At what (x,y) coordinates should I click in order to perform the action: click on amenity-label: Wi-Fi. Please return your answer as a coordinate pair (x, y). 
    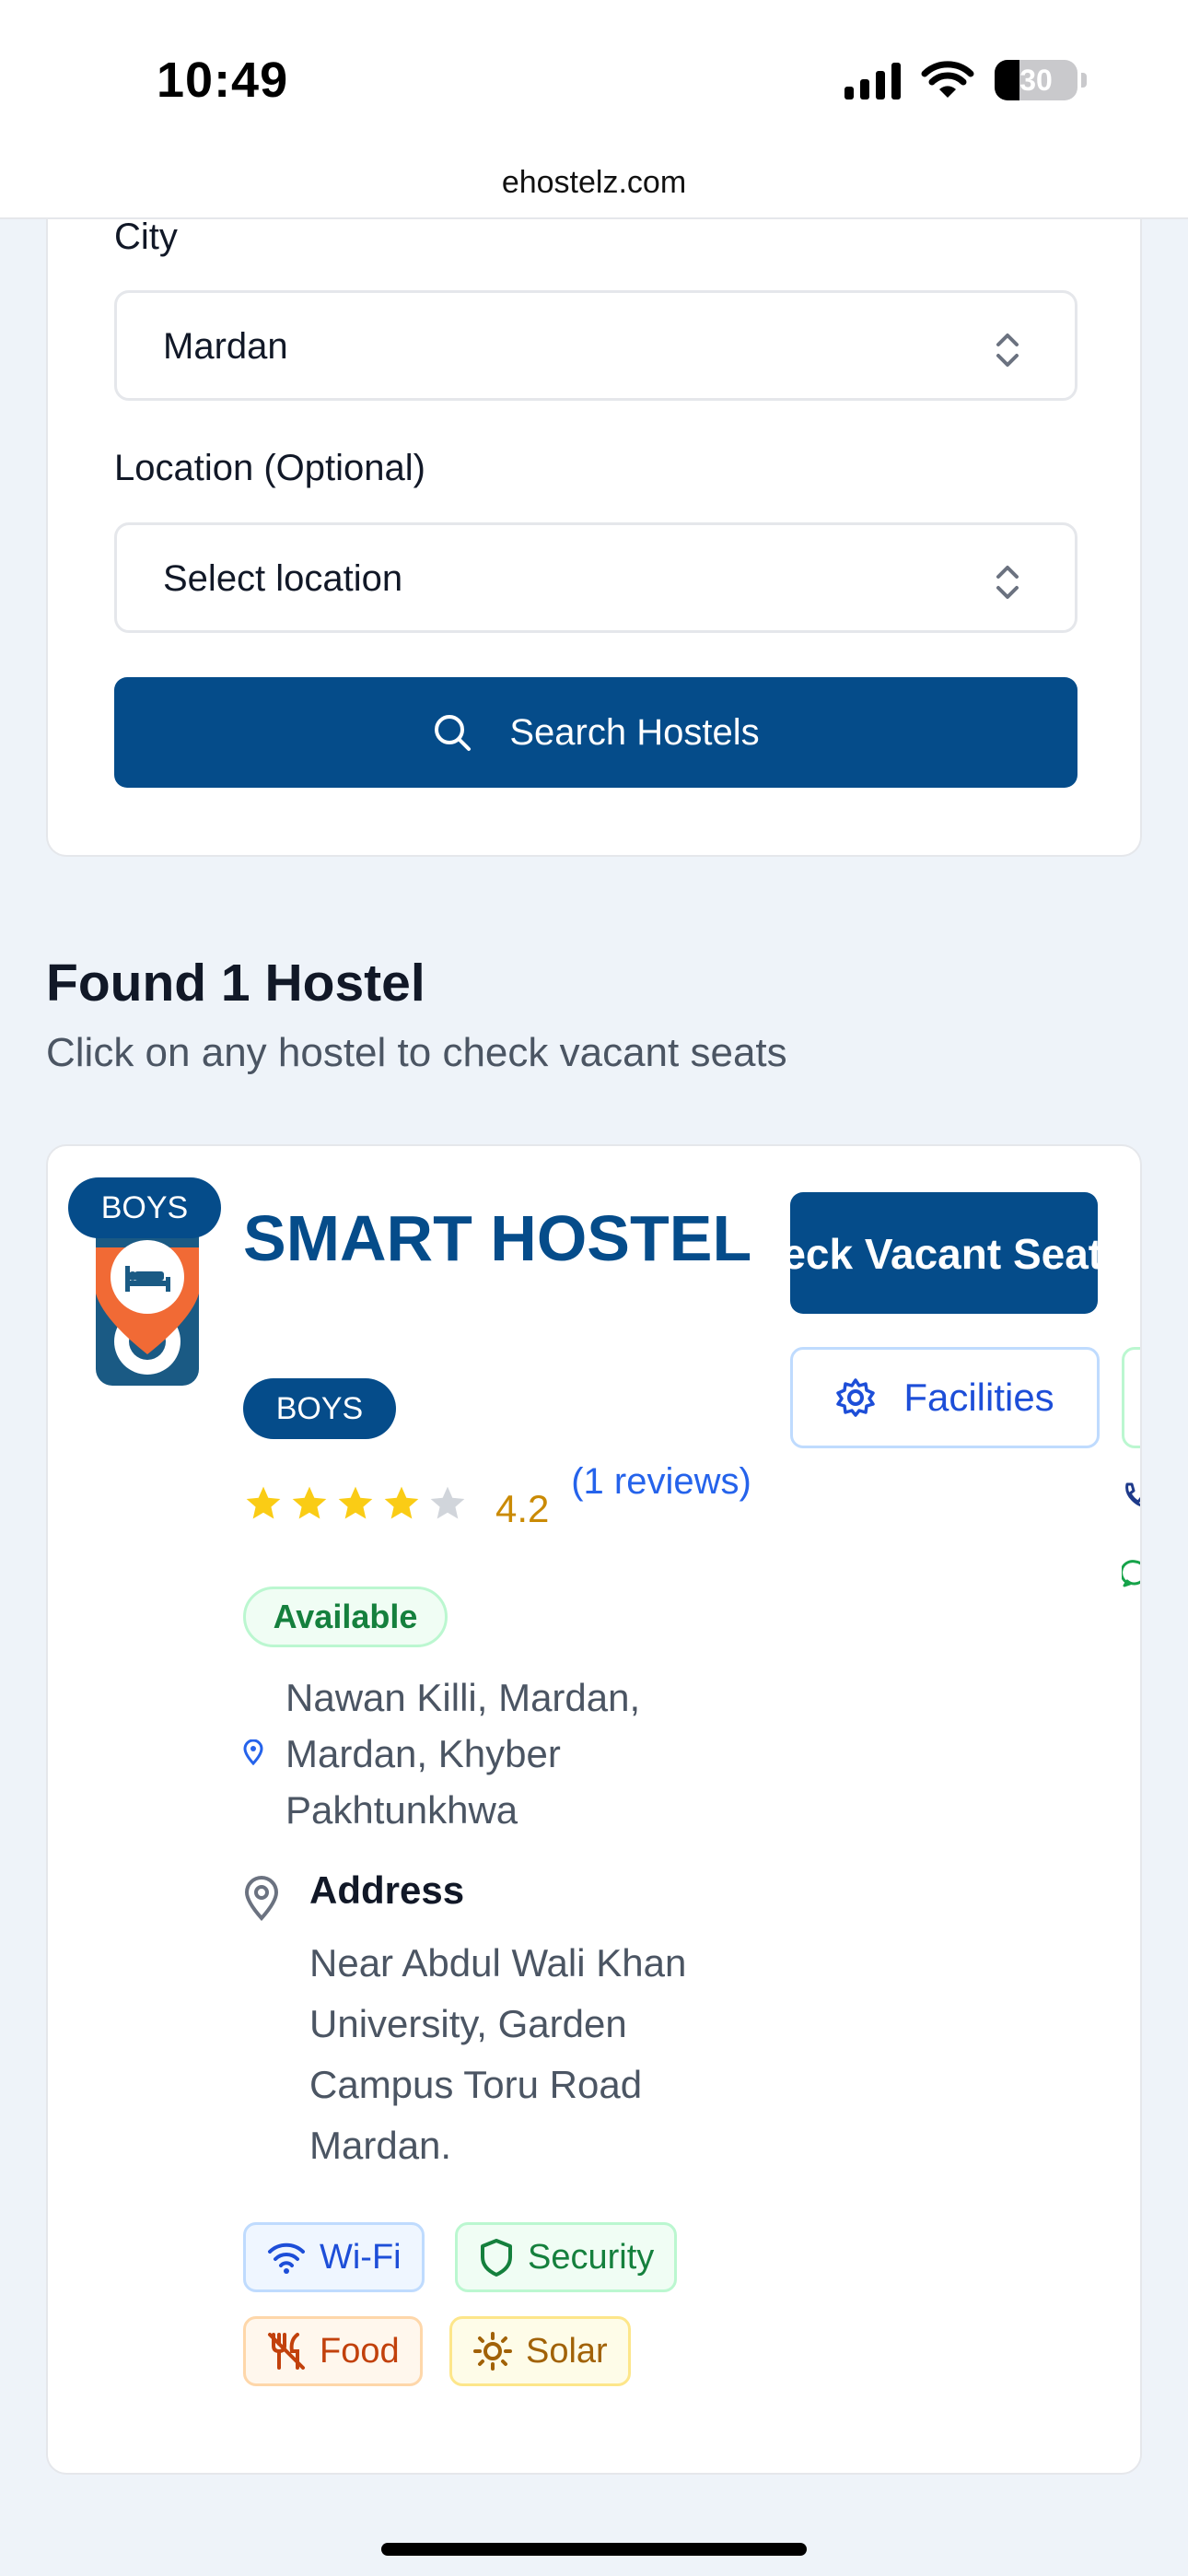
    Looking at the image, I should click on (361, 2257).